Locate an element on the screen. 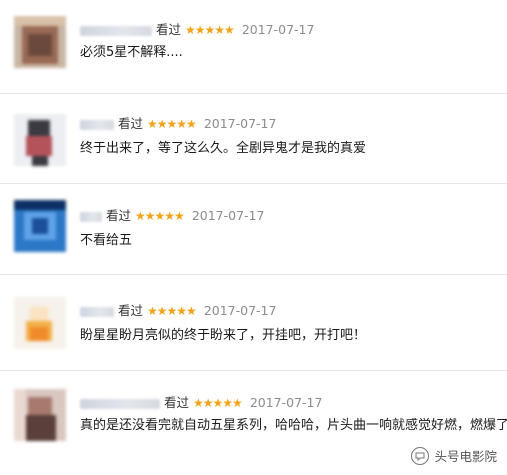 The width and height of the screenshot is (507, 475). chat-bubble-icon is located at coordinates (420, 455).